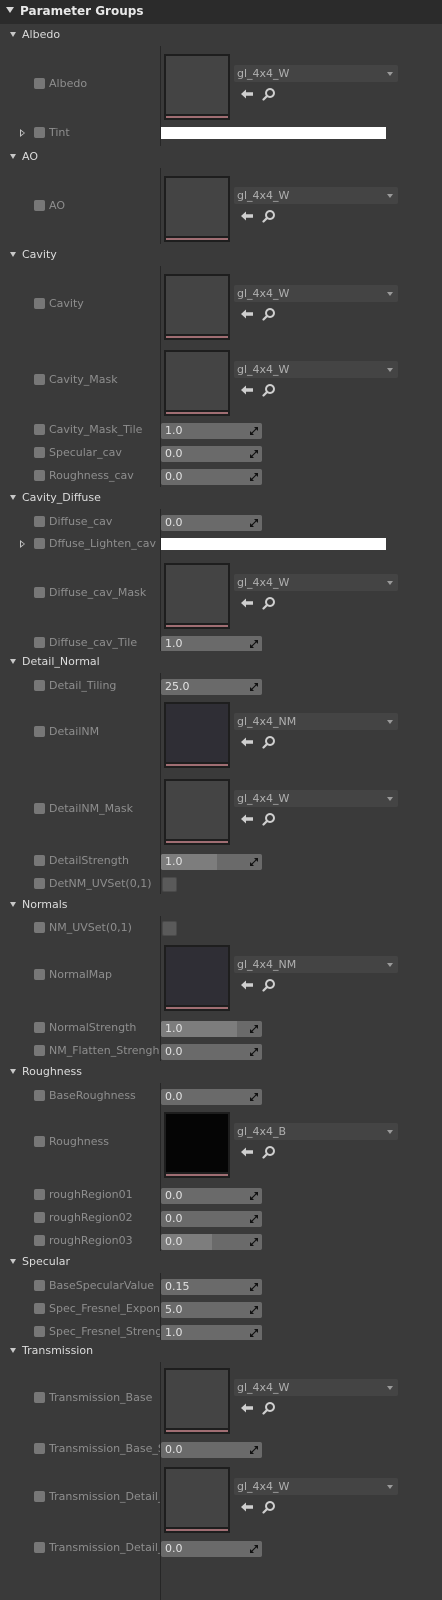 The width and height of the screenshot is (442, 1600). Describe the element at coordinates (221, 255) in the screenshot. I see `group-header-cavity: Cavity` at that location.